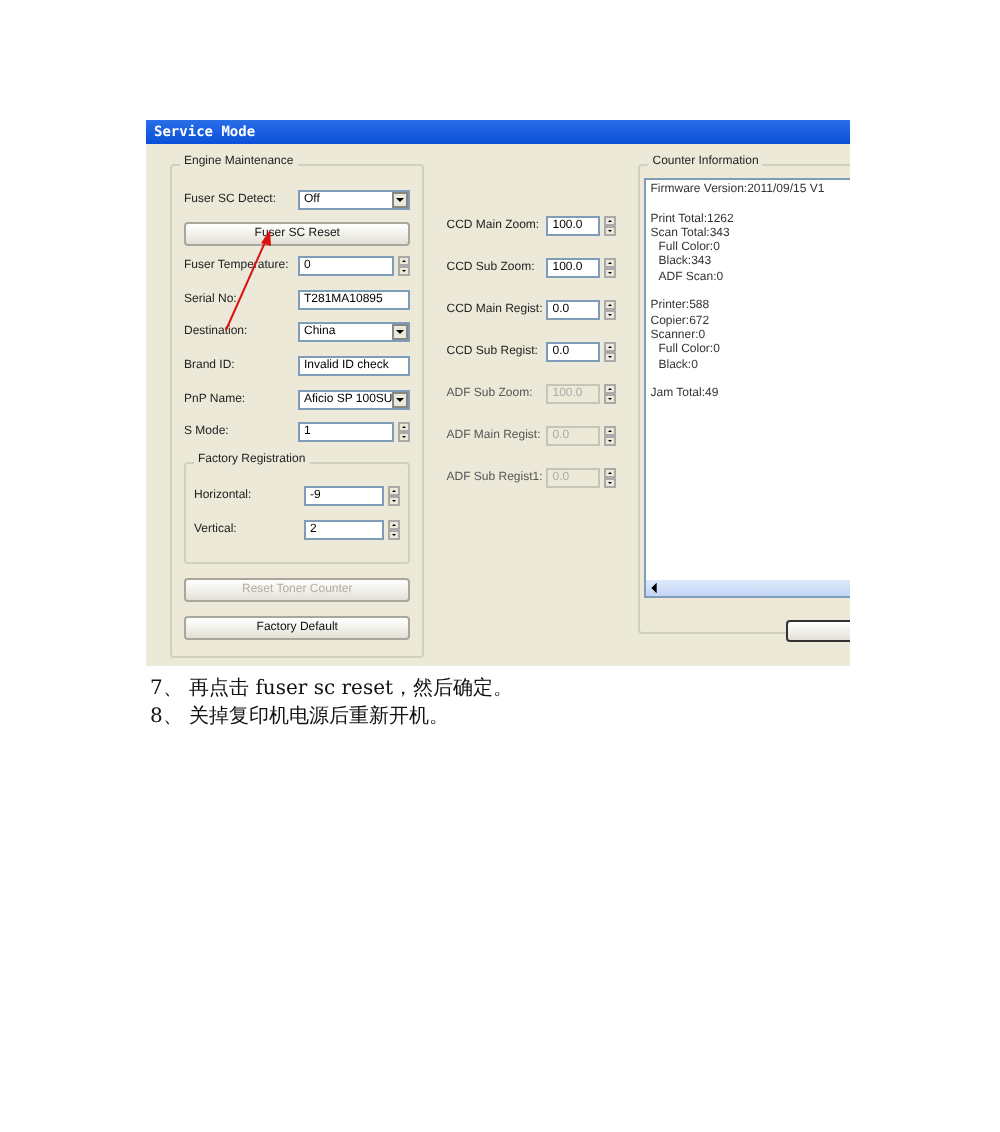  I want to click on instruction-text: 7、 再点击 fuser sc reset，然后确定。, so click(333, 690).